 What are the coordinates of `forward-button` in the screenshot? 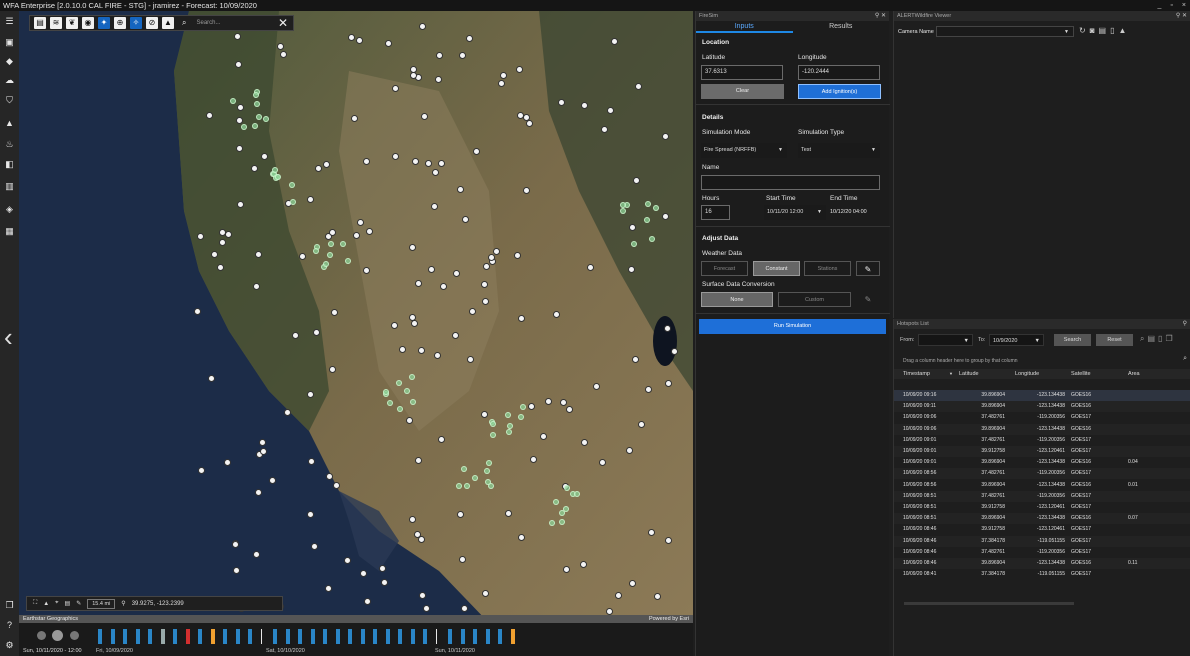 It's located at (74, 635).